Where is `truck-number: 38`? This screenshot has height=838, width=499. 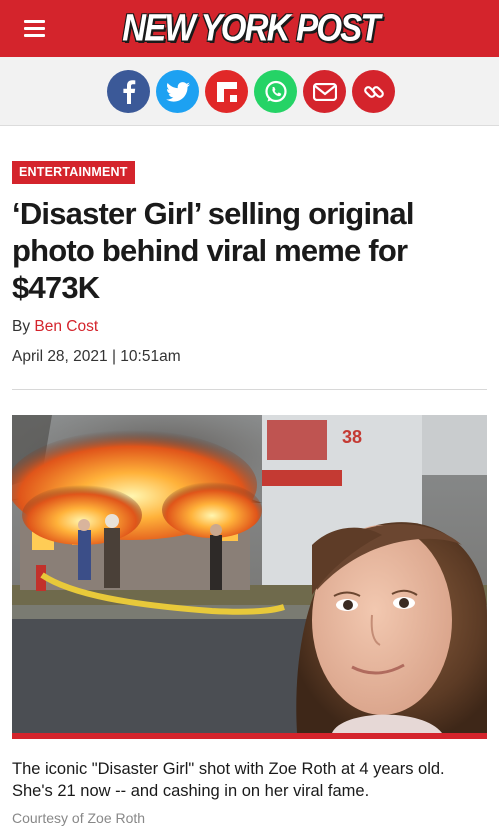 truck-number: 38 is located at coordinates (352, 437).